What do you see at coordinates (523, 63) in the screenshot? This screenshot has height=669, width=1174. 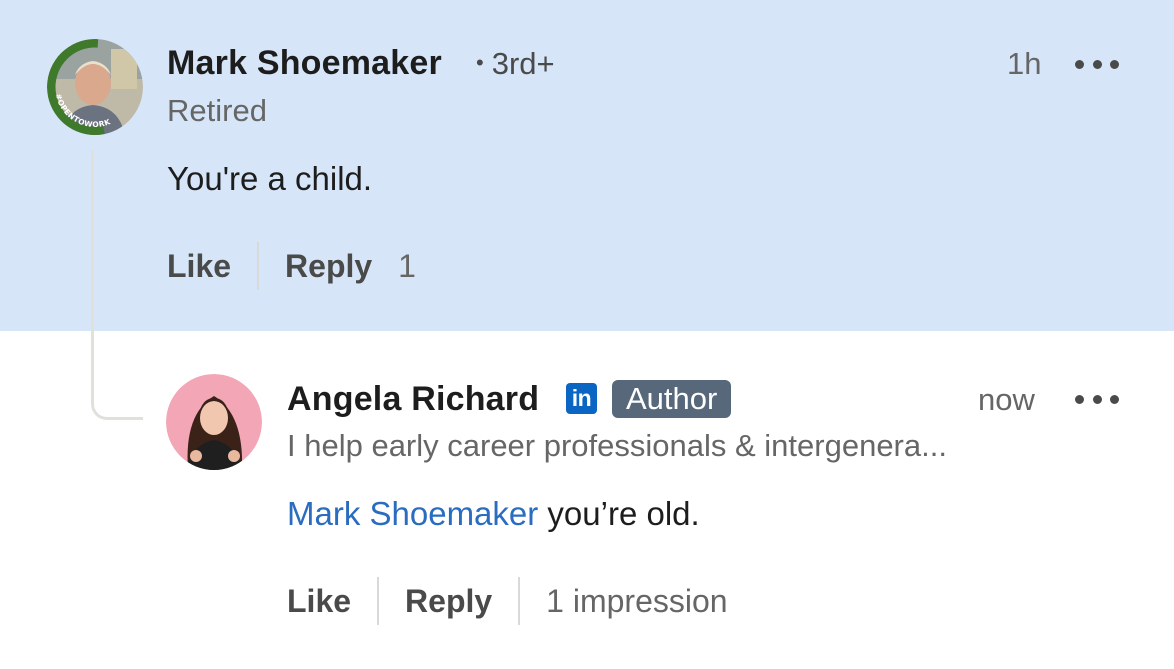 I see `connection-degree-label: 3rd+` at bounding box center [523, 63].